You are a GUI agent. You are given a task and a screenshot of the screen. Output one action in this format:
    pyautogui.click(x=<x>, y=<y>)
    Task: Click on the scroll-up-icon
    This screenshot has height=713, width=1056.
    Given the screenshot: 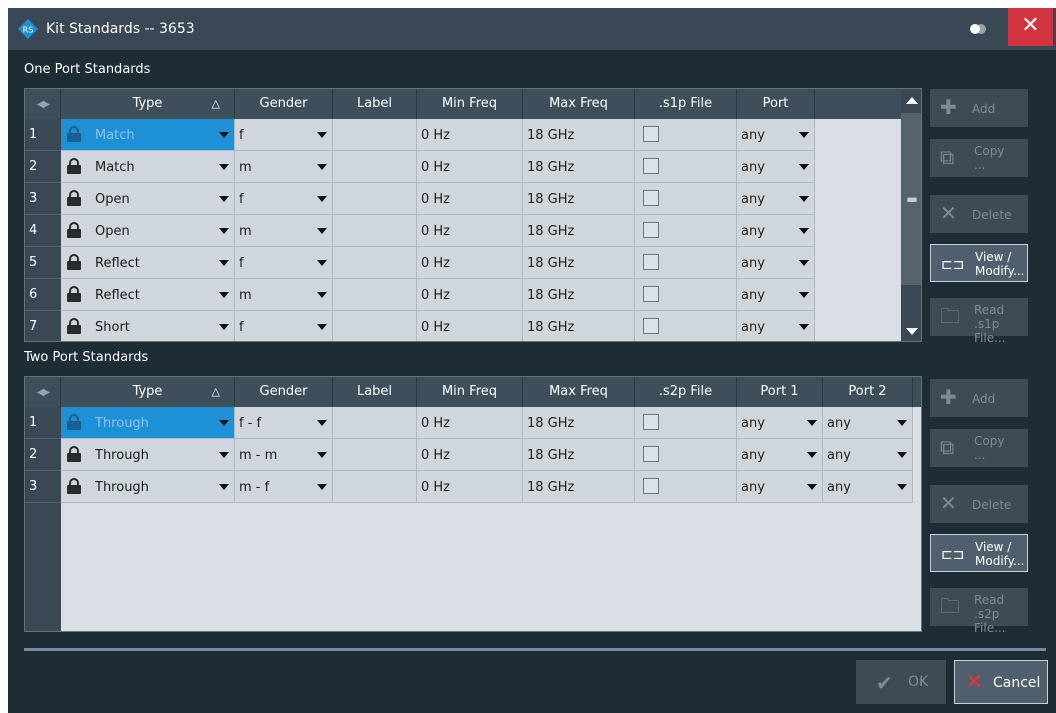 What is the action you would take?
    pyautogui.click(x=912, y=100)
    